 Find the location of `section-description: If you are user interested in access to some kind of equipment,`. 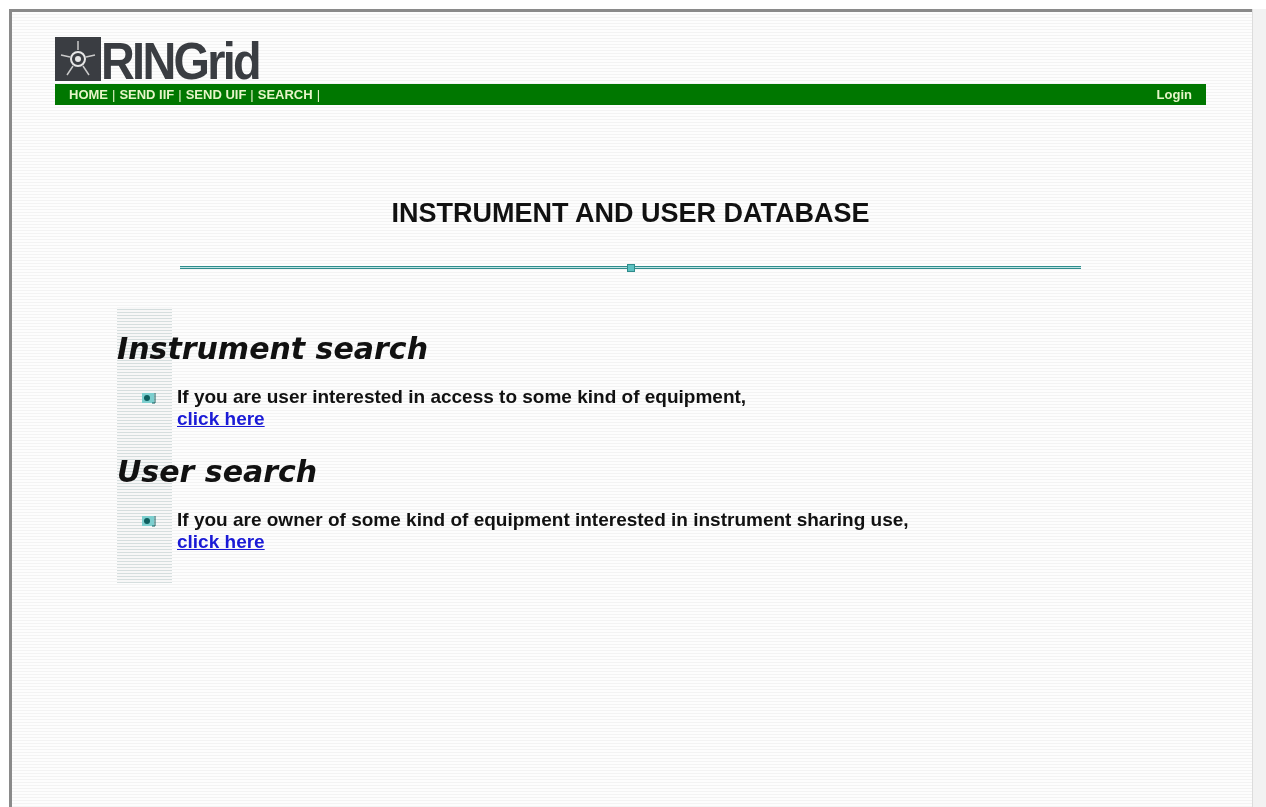

section-description: If you are user interested in access to some kind of equipment, is located at coordinates (462, 396).